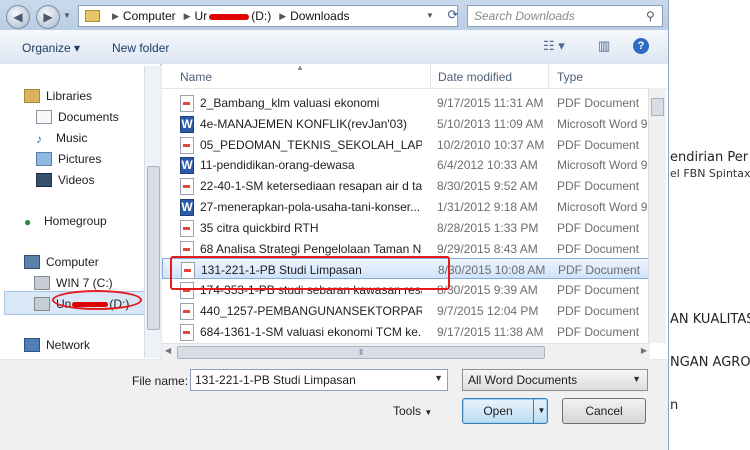 This screenshot has height=450, width=750. What do you see at coordinates (554, 46) in the screenshot?
I see `view-options-icon: ☷ ▾` at bounding box center [554, 46].